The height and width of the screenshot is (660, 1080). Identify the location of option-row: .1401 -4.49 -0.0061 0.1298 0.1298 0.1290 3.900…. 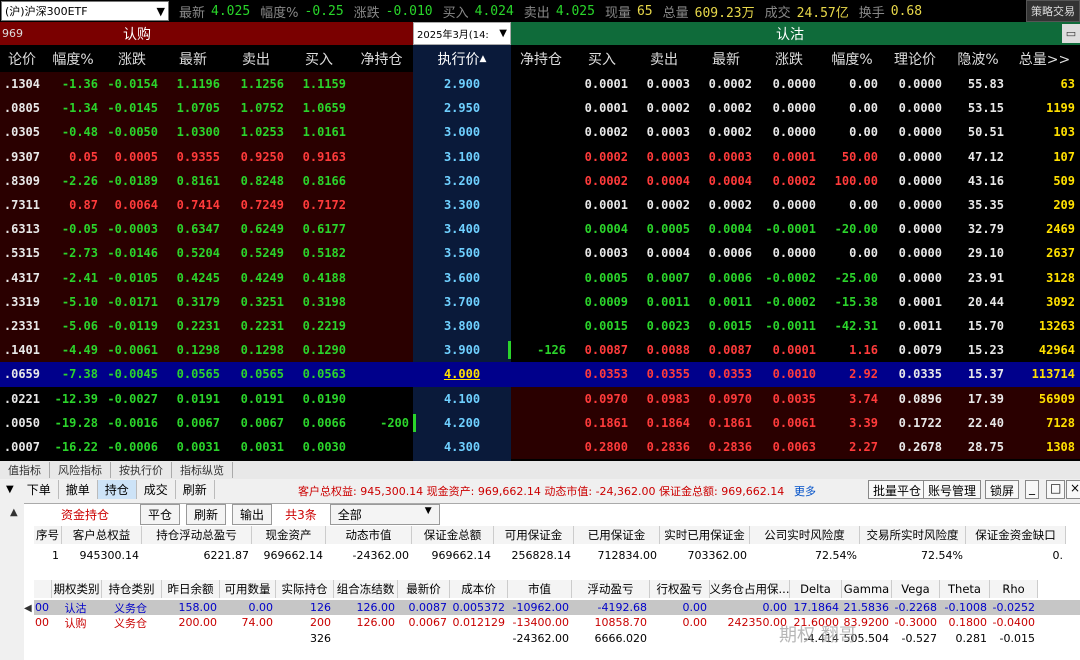
(540, 350).